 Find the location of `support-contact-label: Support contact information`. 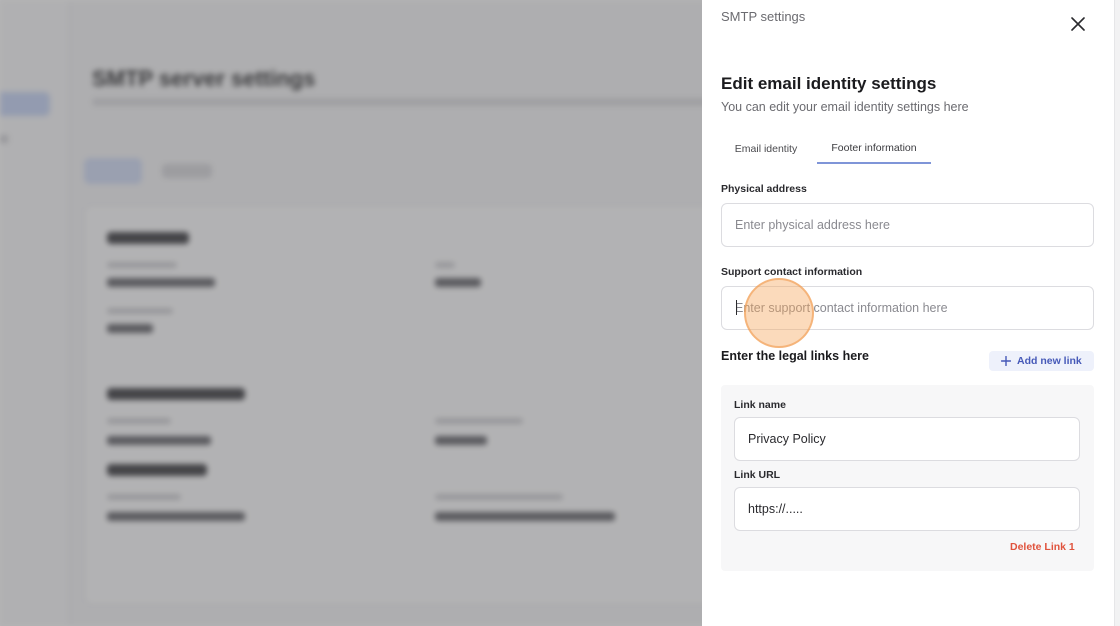

support-contact-label: Support contact information is located at coordinates (792, 272).